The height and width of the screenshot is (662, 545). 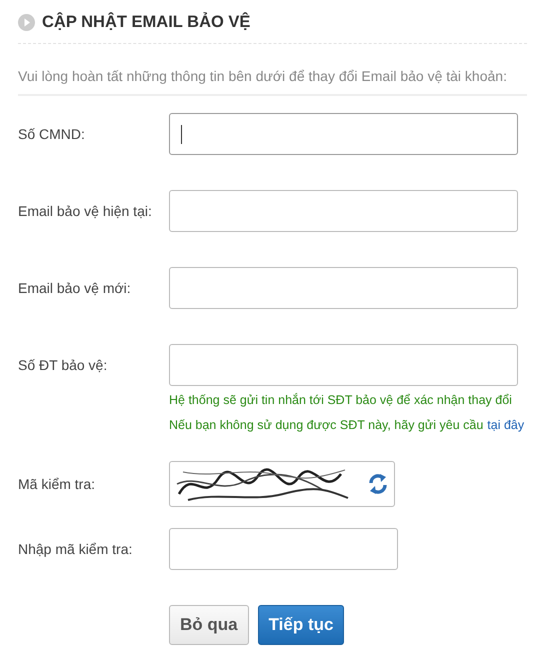 I want to click on intro-text: Vui lòng hoàn tất những thông tin bên dưới để thay đổi Email bảo vệ tài khoản:, so click(x=272, y=70).